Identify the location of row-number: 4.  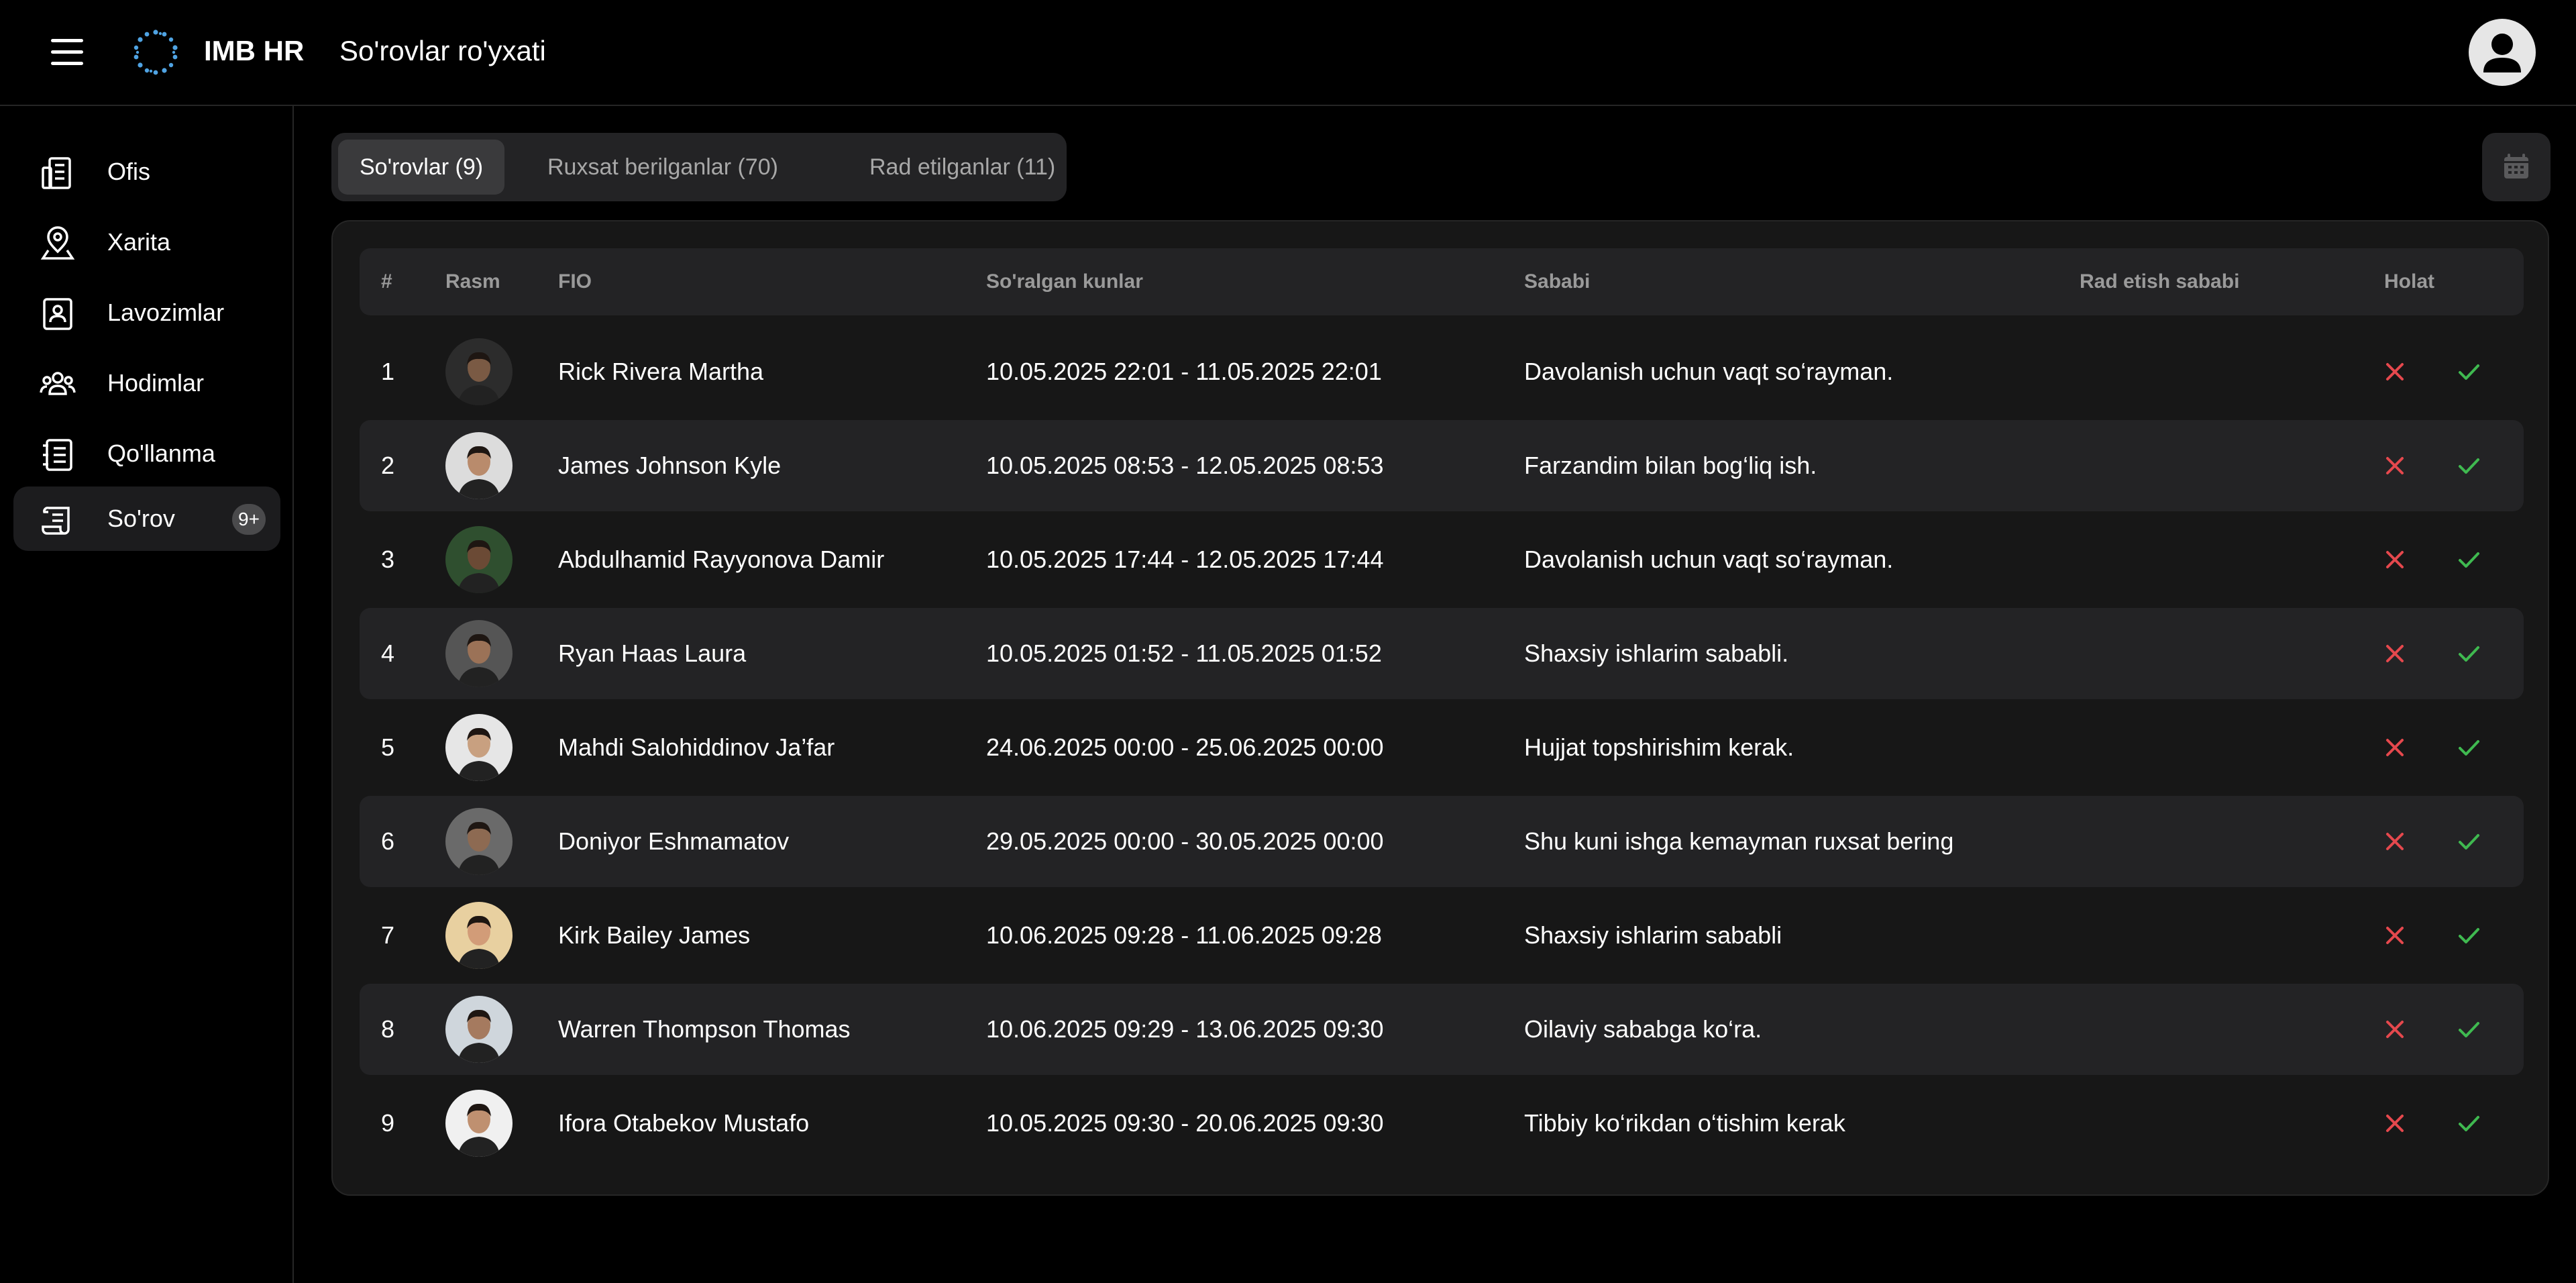
(388, 653).